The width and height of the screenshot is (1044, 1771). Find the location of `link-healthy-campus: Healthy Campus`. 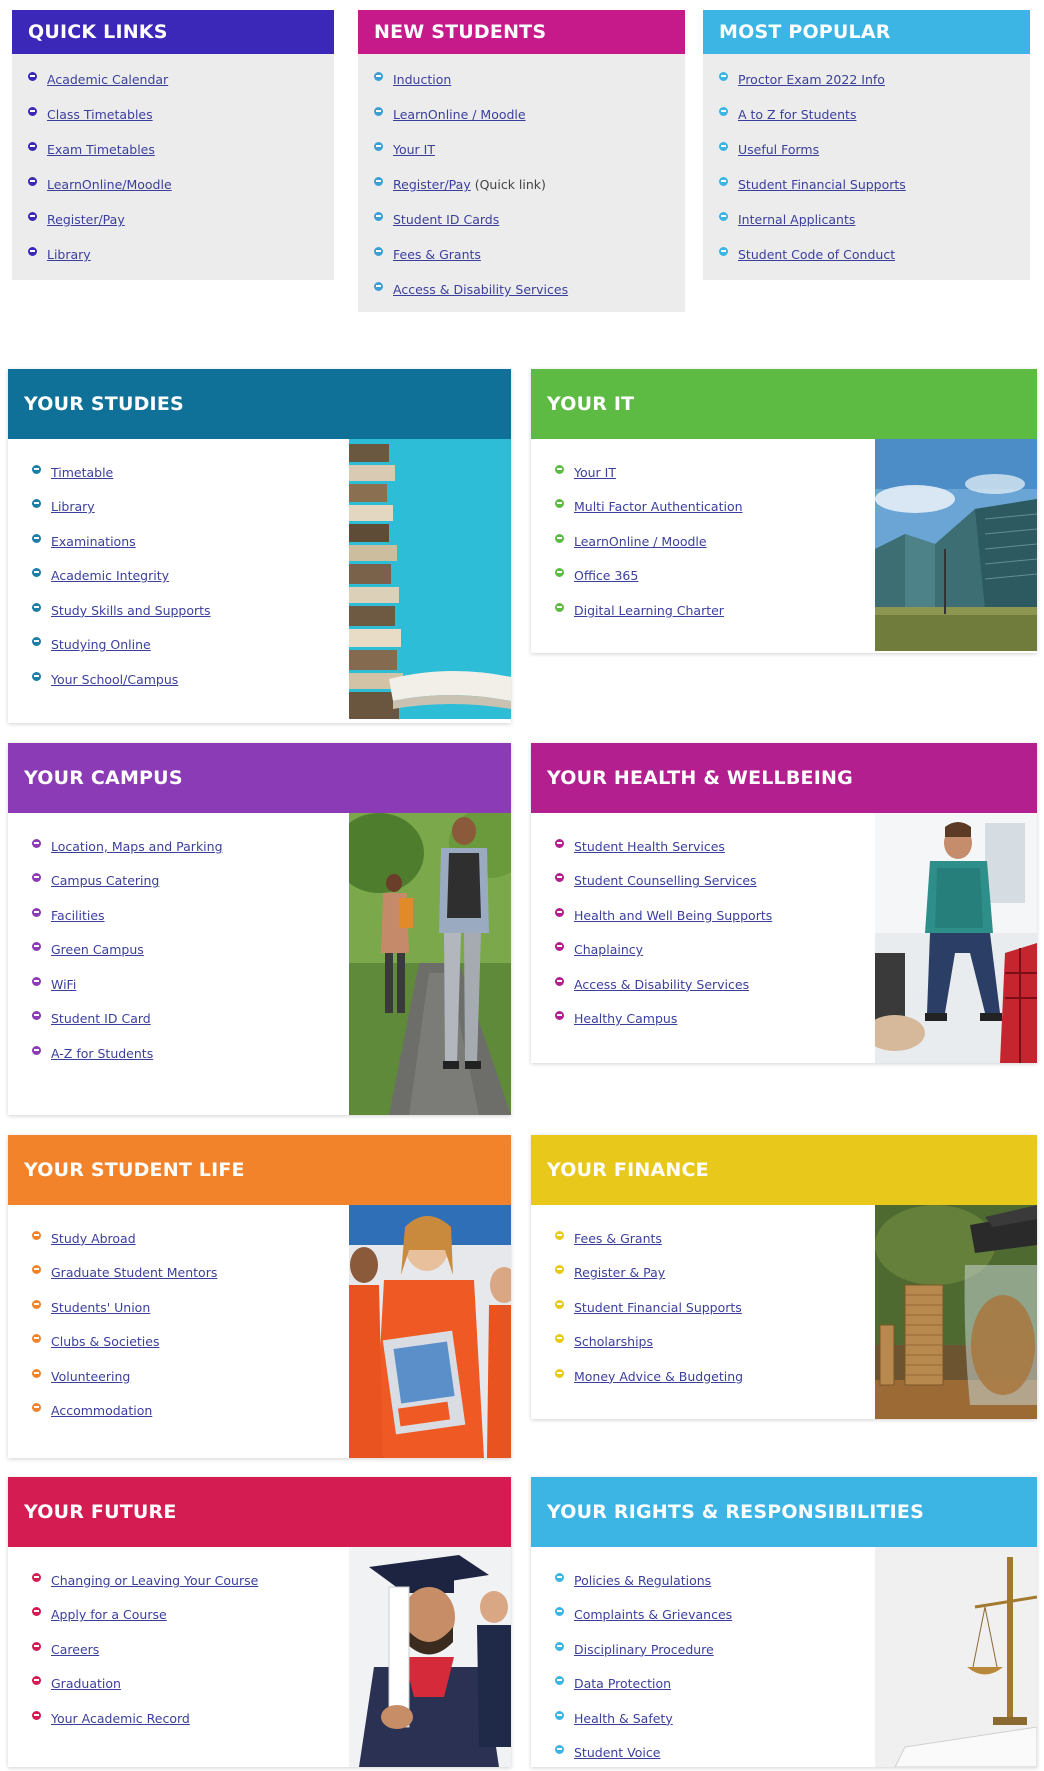

link-healthy-campus: Healthy Campus is located at coordinates (625, 1018).